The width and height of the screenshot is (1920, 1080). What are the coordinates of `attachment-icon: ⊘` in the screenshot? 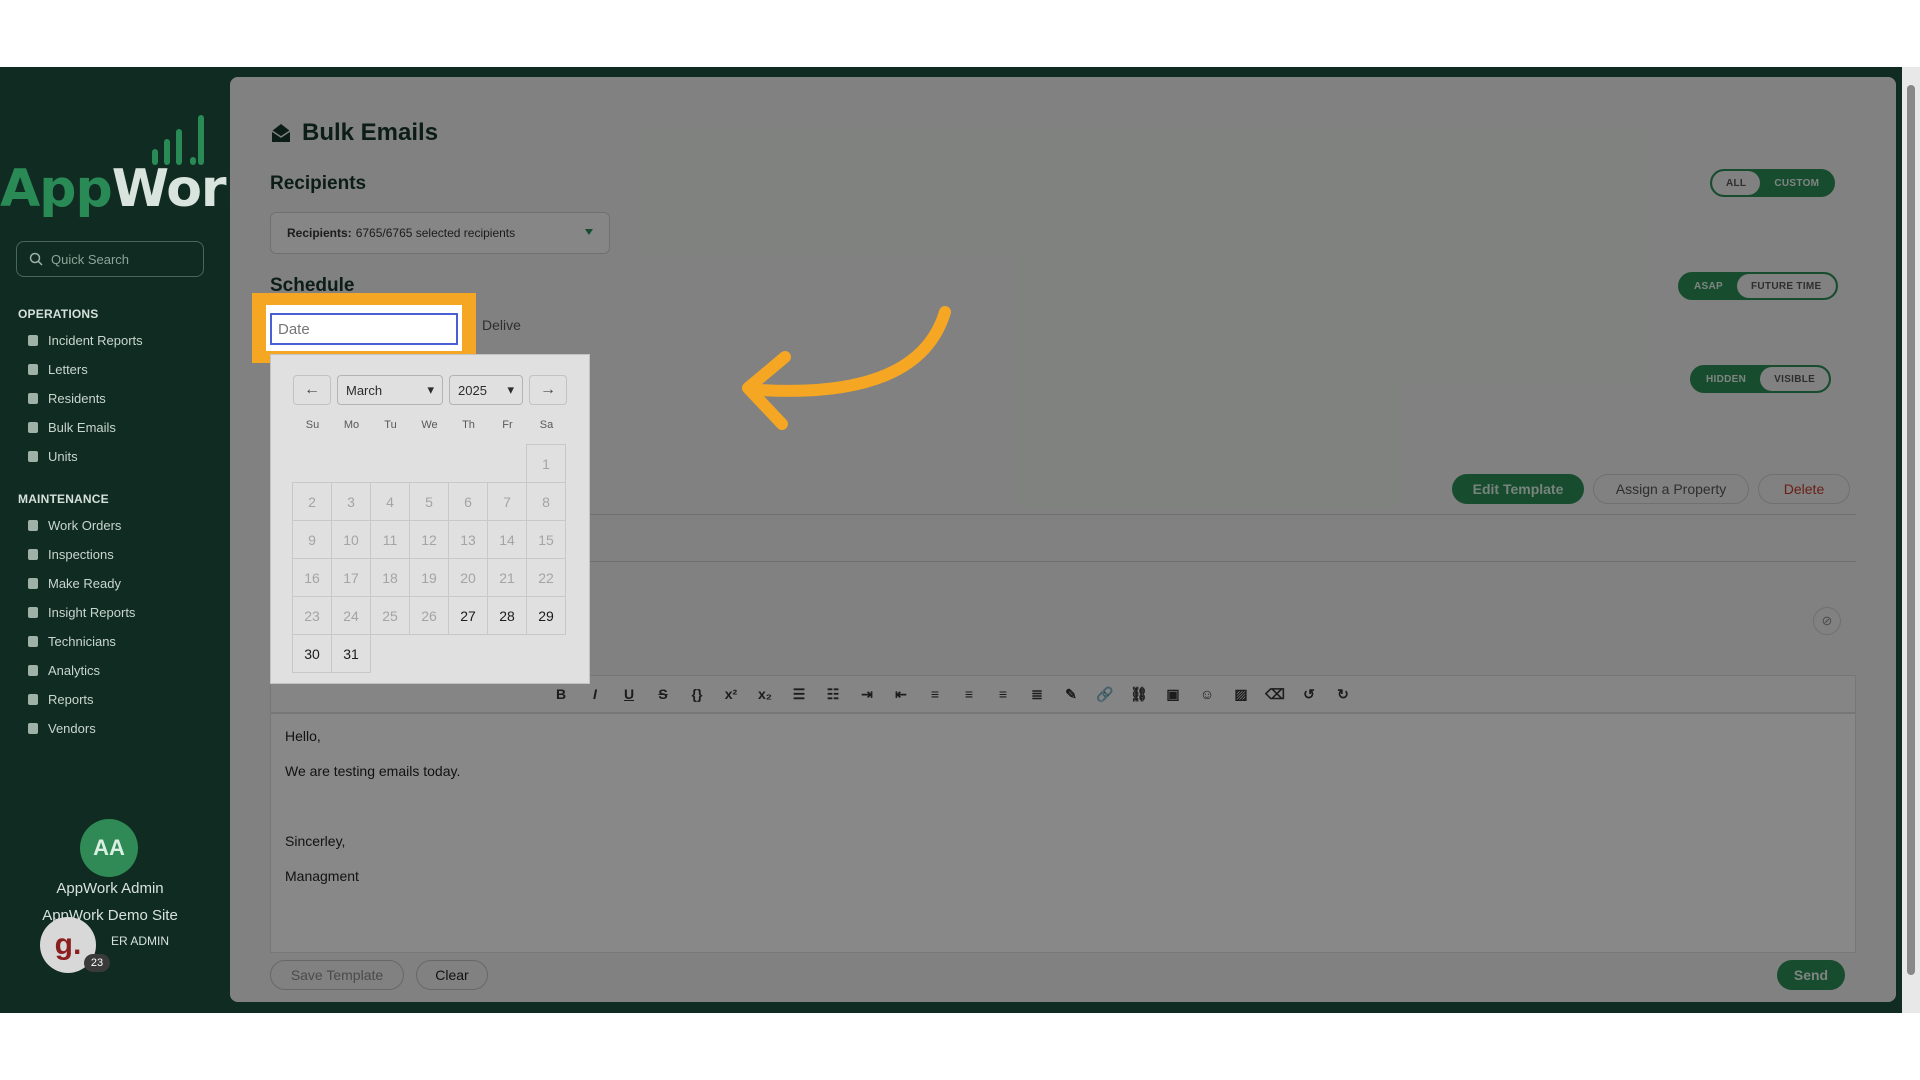 It's located at (1827, 621).